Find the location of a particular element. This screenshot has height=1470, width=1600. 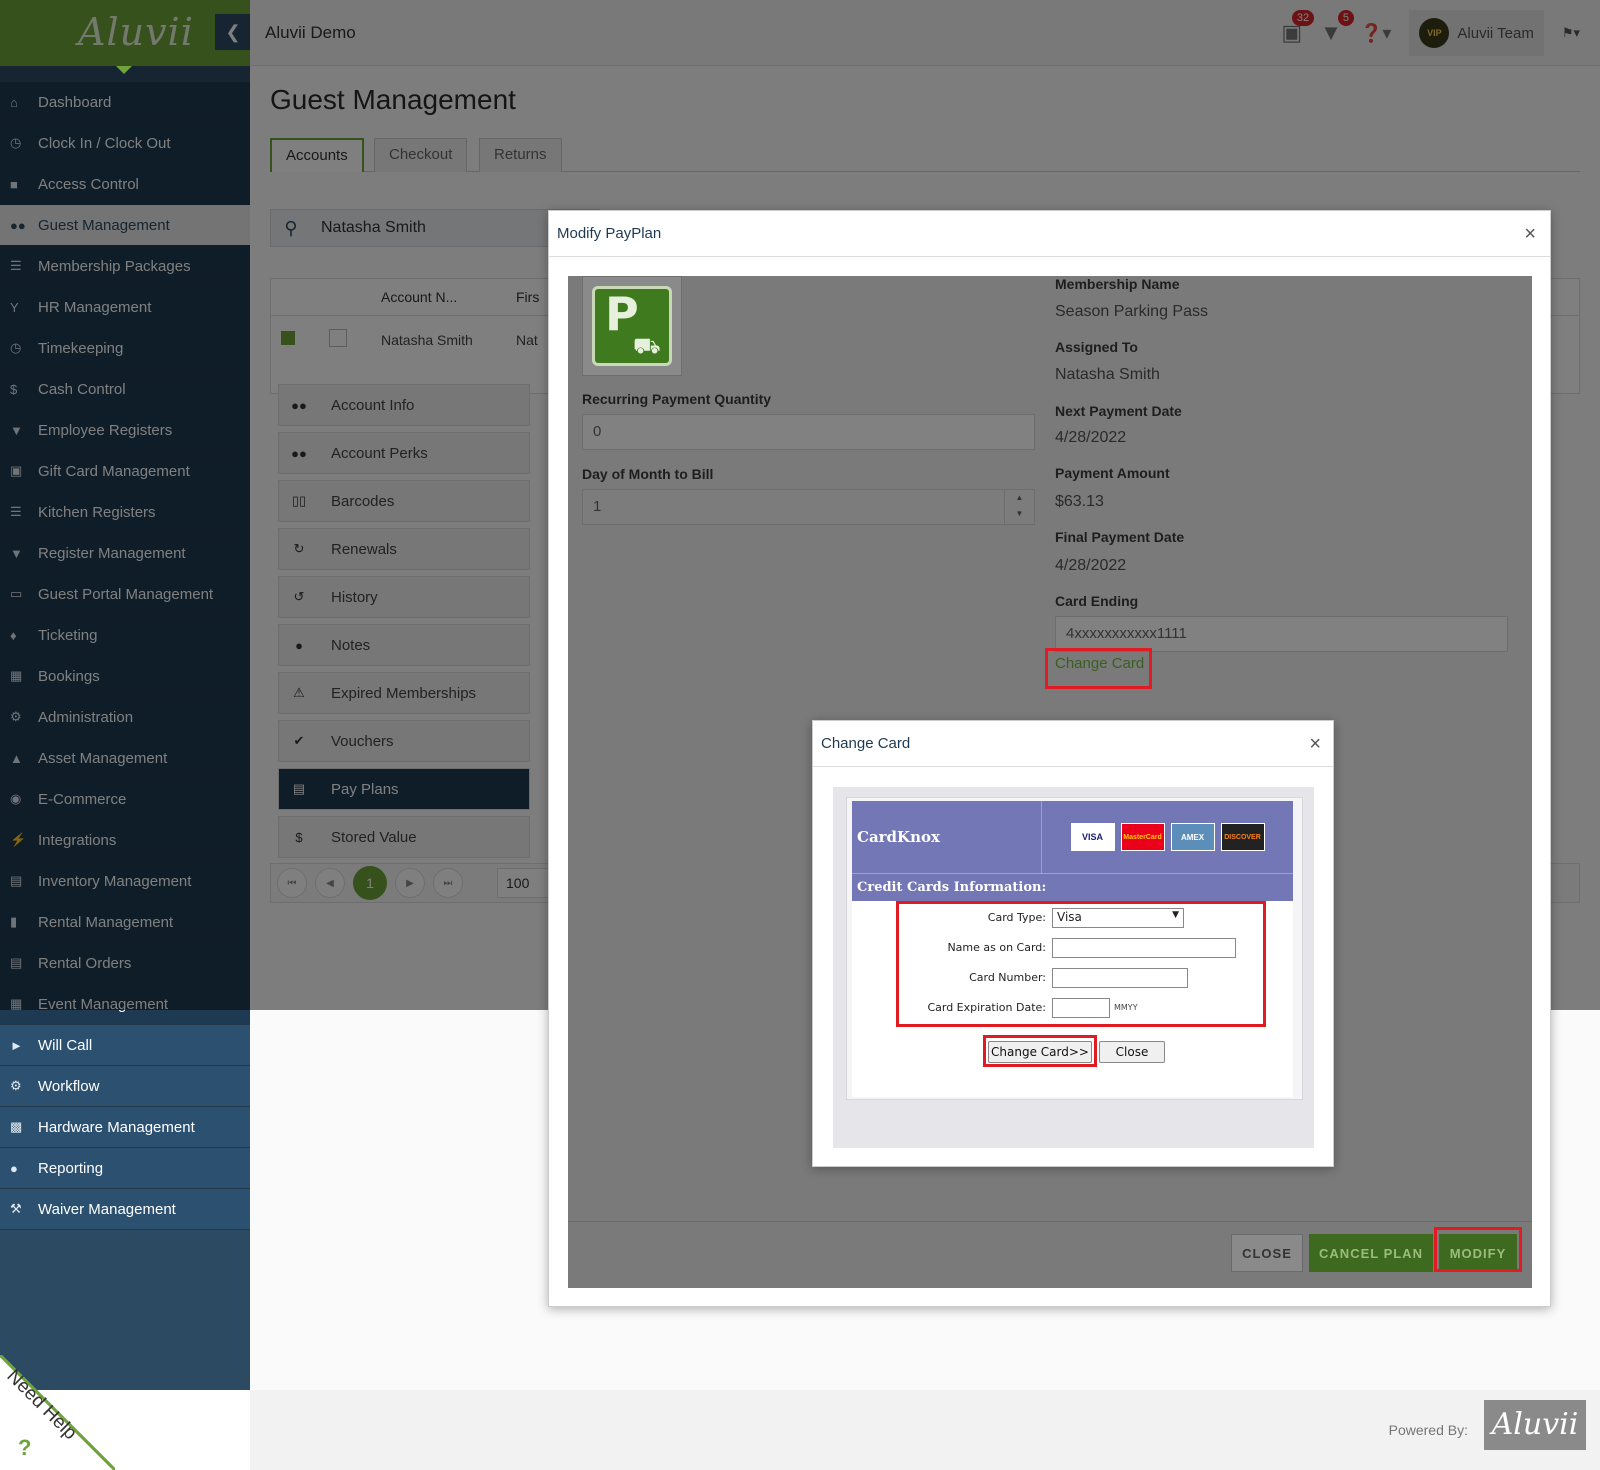

sidebar-item-label: Workflow is located at coordinates (69, 1086).